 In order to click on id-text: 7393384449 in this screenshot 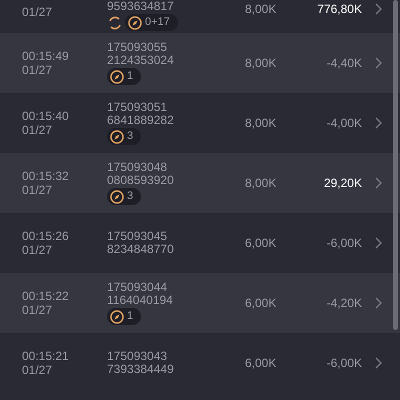, I will do `click(141, 369)`.